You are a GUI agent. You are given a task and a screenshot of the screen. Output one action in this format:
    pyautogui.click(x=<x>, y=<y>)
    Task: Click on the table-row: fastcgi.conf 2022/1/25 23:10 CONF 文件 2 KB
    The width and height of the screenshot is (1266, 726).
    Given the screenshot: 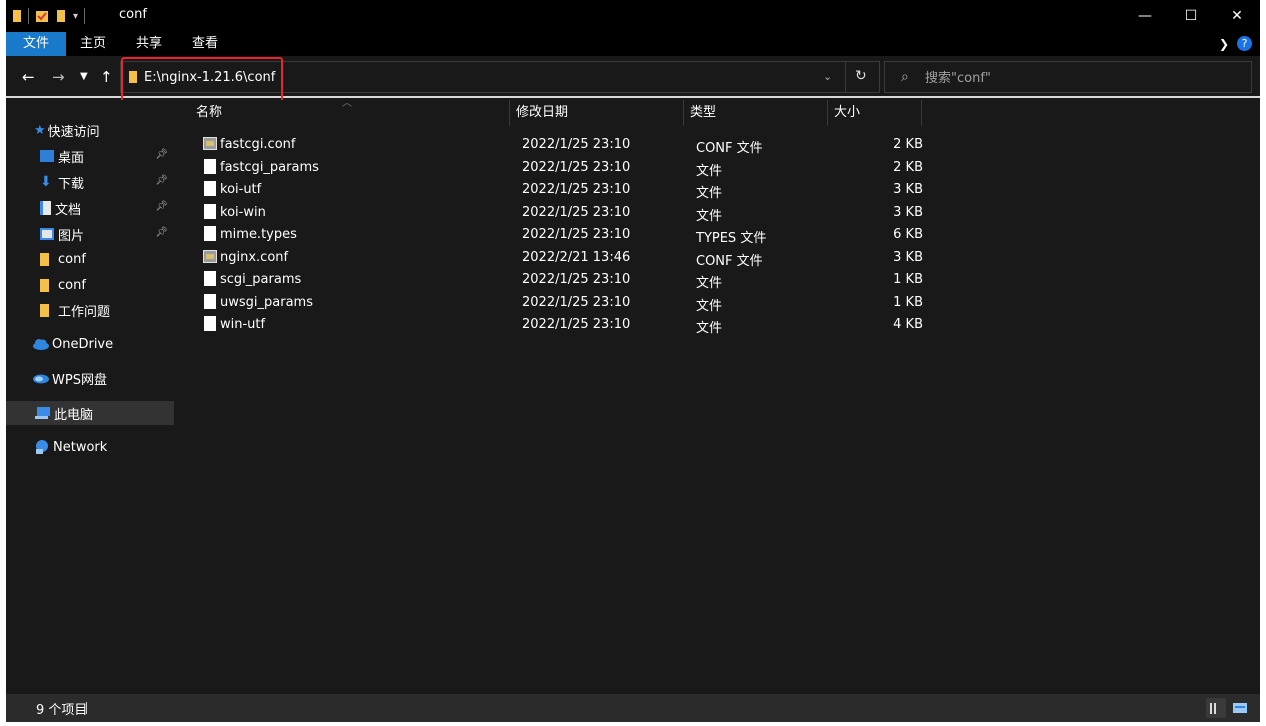 What is the action you would take?
    pyautogui.click(x=556, y=145)
    